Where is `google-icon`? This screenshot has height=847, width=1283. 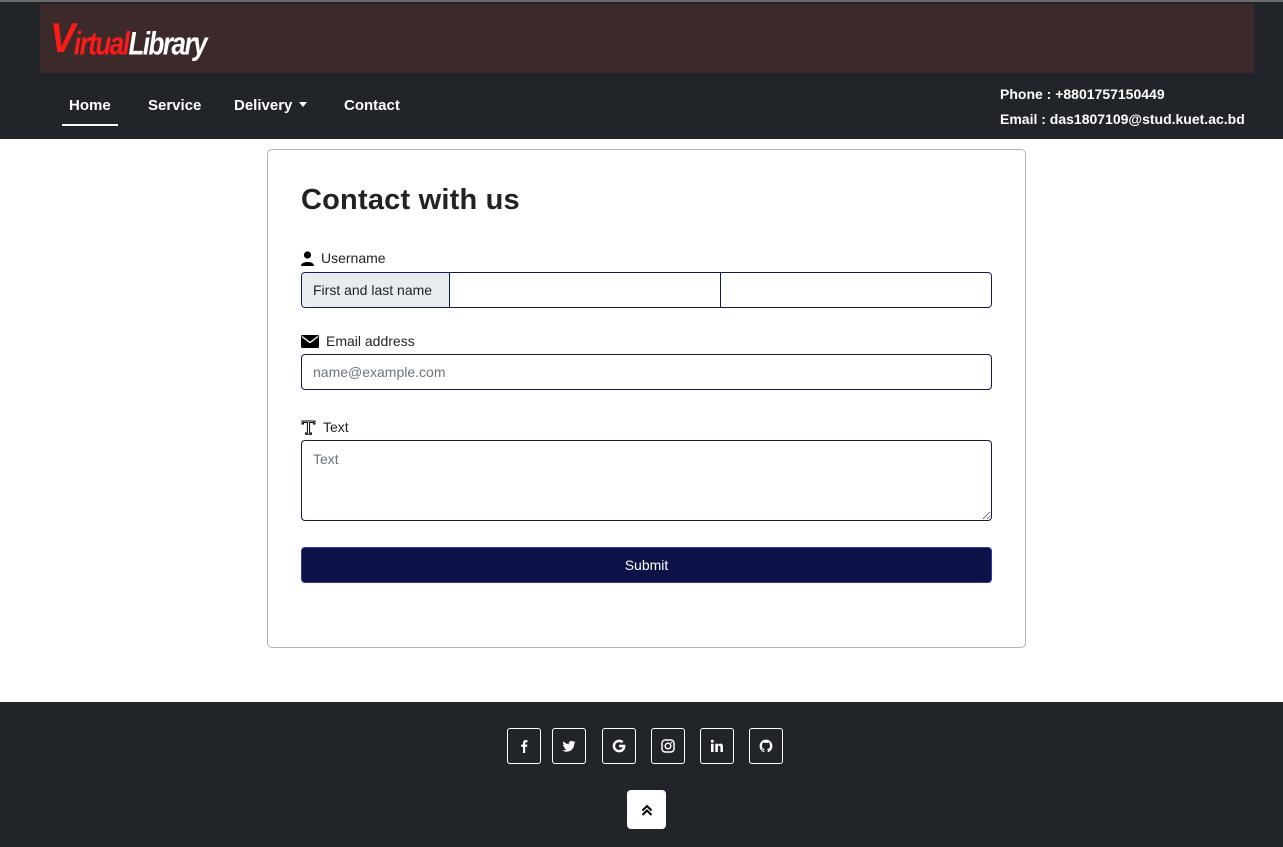 google-icon is located at coordinates (619, 746).